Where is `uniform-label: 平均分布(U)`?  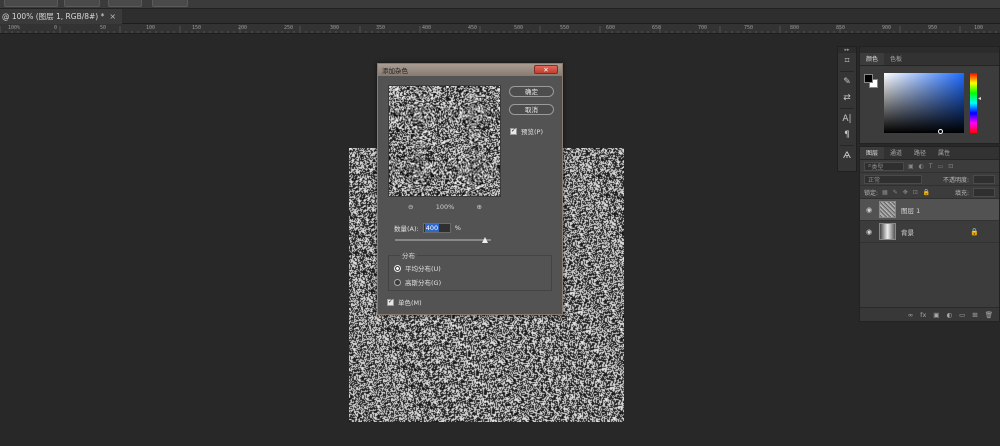
uniform-label: 平均分布(U) is located at coordinates (423, 269).